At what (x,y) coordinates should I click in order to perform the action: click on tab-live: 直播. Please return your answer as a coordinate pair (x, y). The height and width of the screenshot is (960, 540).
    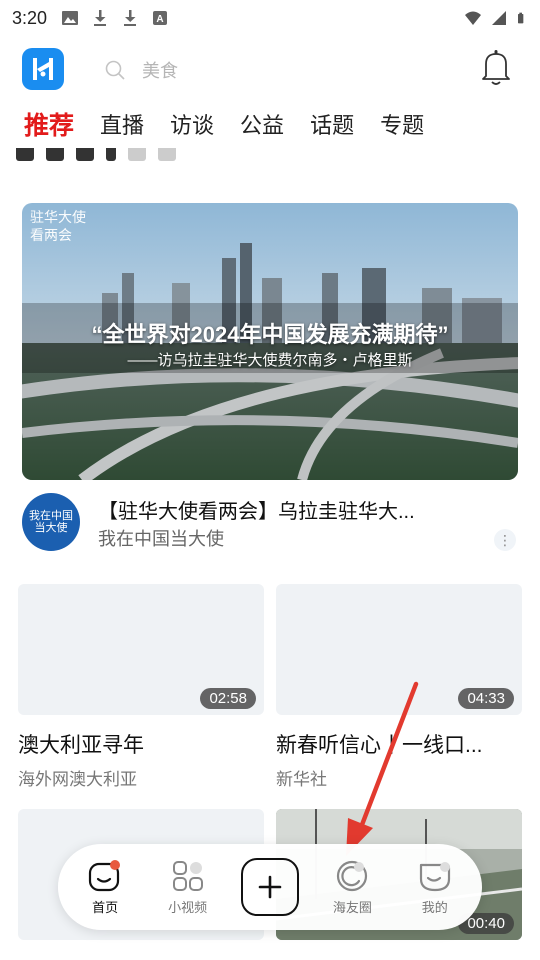
    Looking at the image, I should click on (122, 126).